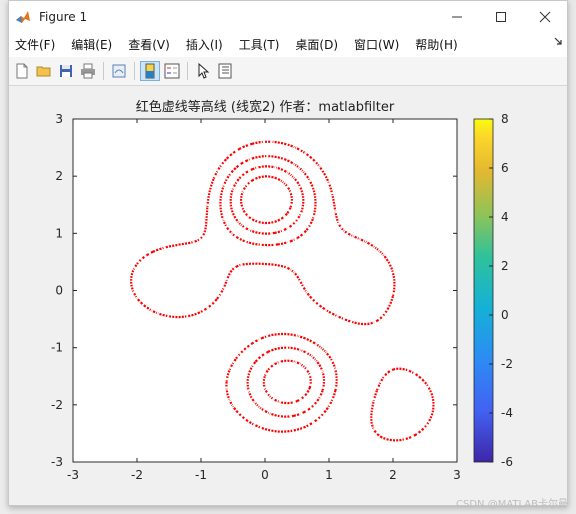 The image size is (576, 514). I want to click on edit-plot-arrow-icon, so click(204, 71).